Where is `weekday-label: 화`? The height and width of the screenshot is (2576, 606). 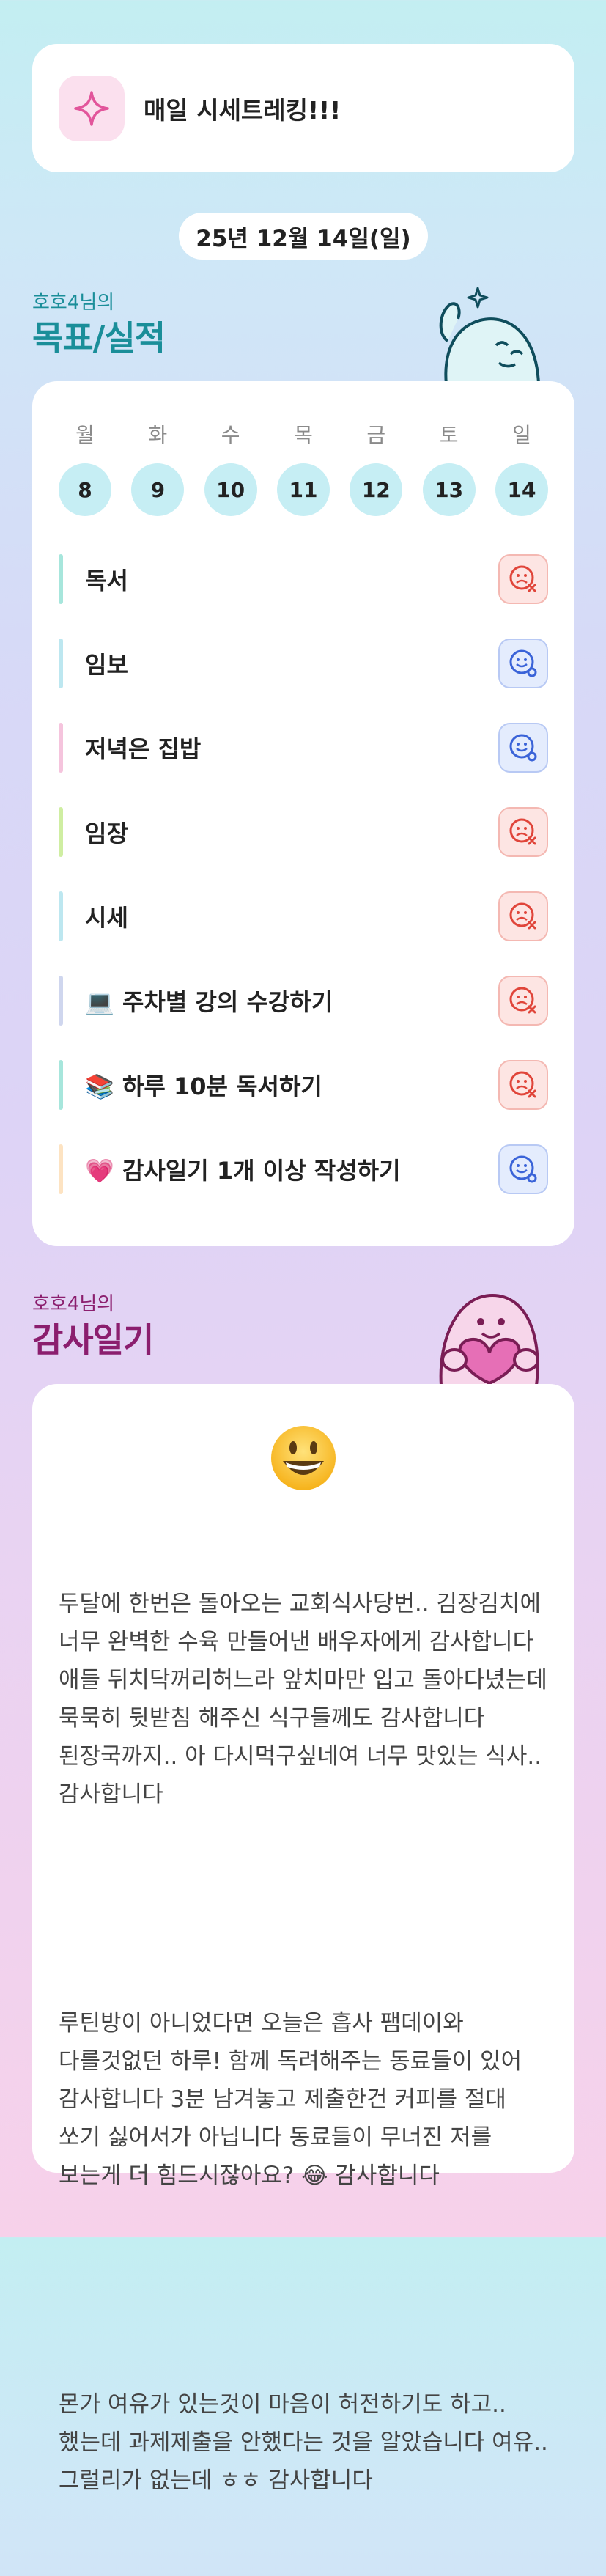
weekday-label: 화 is located at coordinates (158, 435).